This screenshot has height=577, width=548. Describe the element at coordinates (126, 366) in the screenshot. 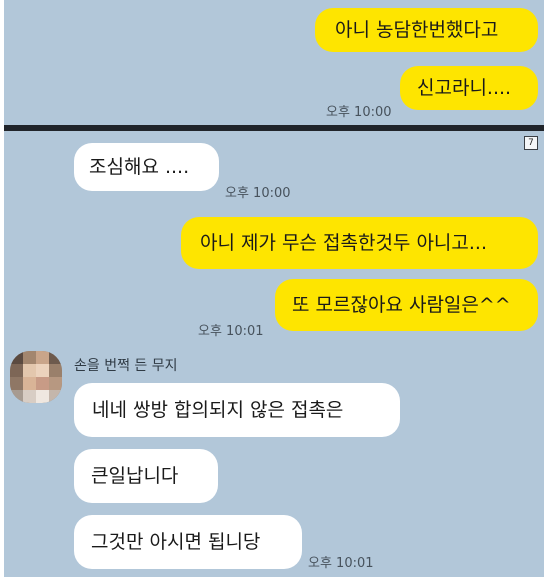

I see `sender-name: 손을 번쩍 든 무지` at that location.